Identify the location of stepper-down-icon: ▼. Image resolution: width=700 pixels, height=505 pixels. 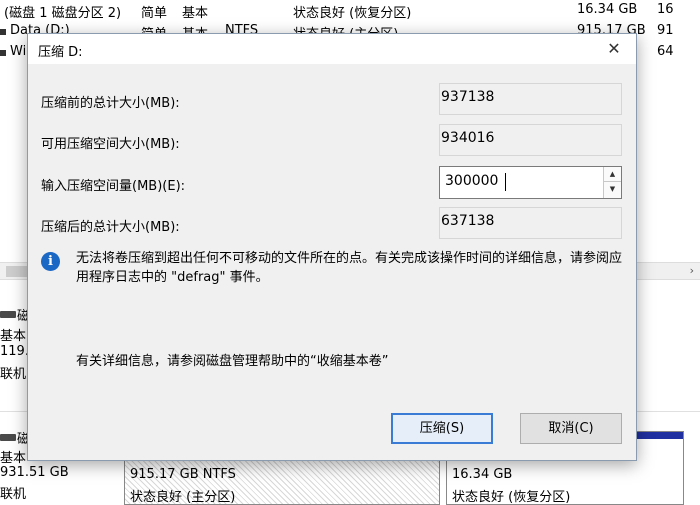
(612, 189).